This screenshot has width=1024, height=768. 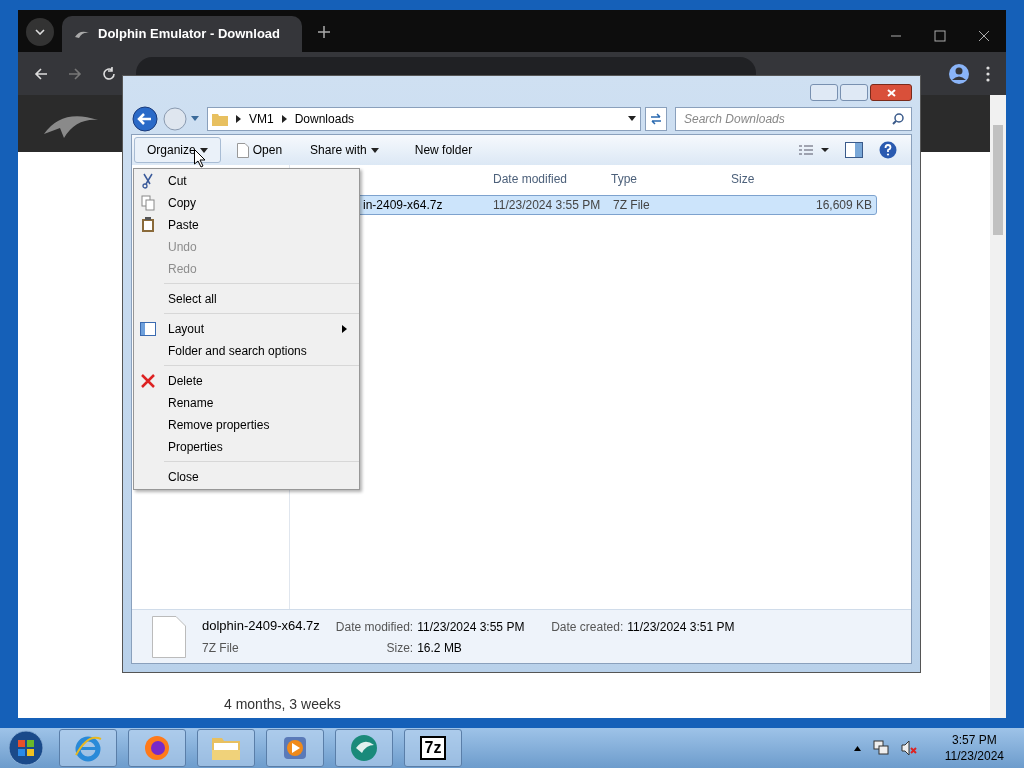 I want to click on menu-item: Cut, so click(x=246, y=181).